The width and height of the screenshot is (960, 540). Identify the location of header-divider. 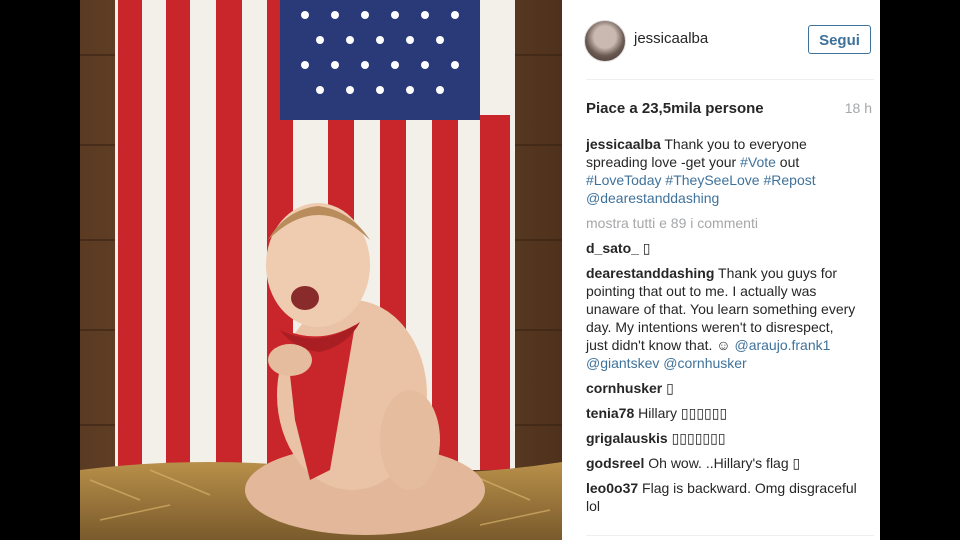
(730, 79).